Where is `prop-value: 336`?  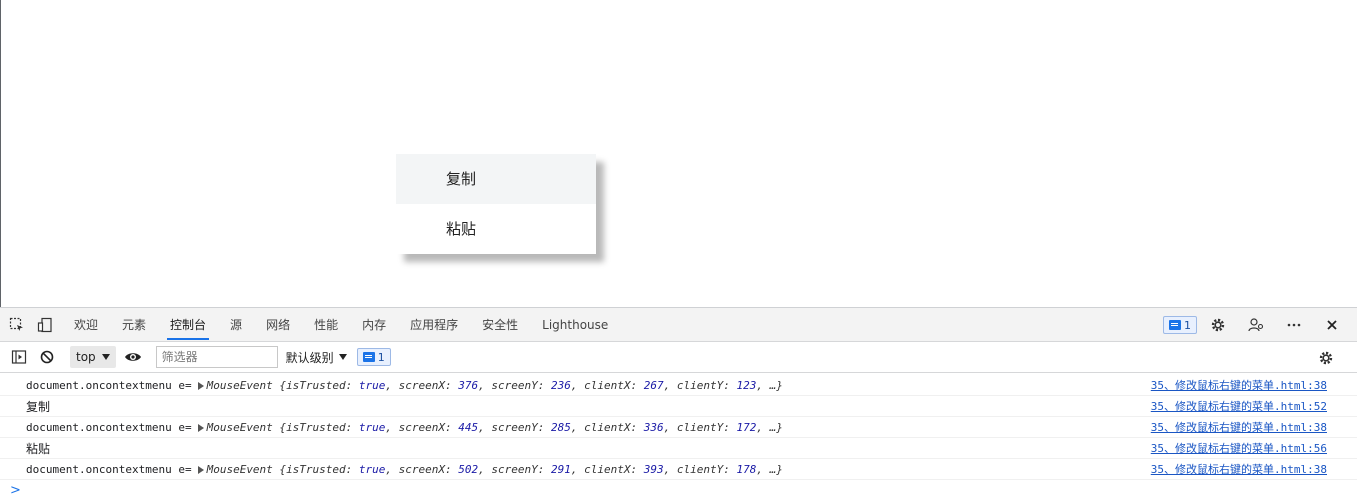
prop-value: 336 is located at coordinates (653, 427).